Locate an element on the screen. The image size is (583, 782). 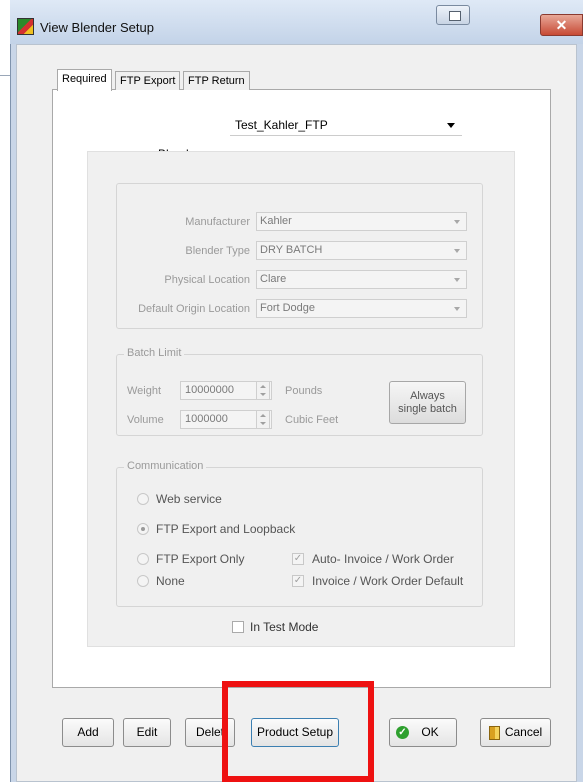
blender-value: Test_Kahler_FTP is located at coordinates (281, 125).